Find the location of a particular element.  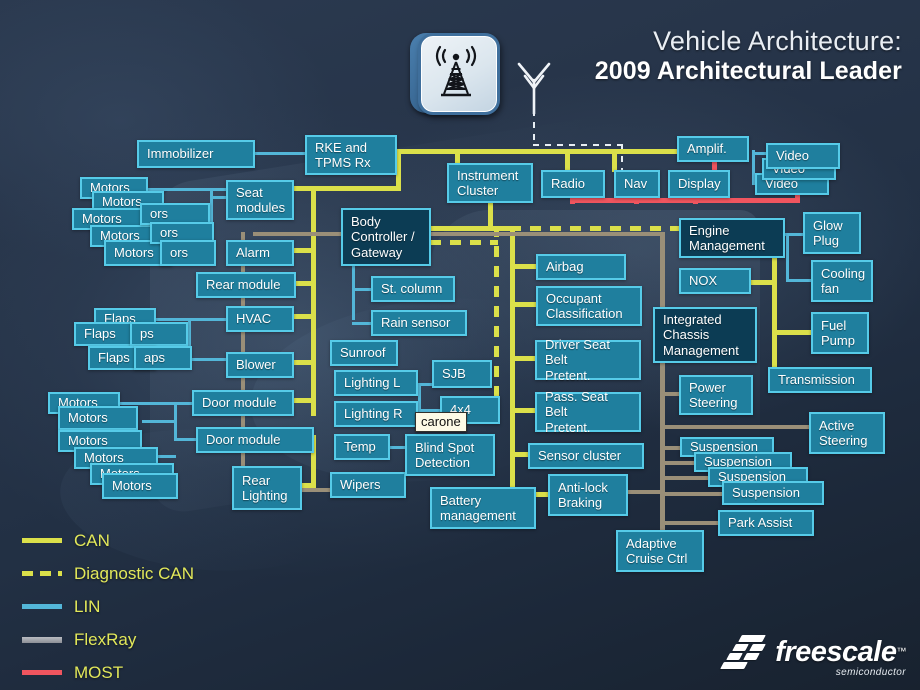

node-antilock: Anti-lock Braking is located at coordinates (588, 495).